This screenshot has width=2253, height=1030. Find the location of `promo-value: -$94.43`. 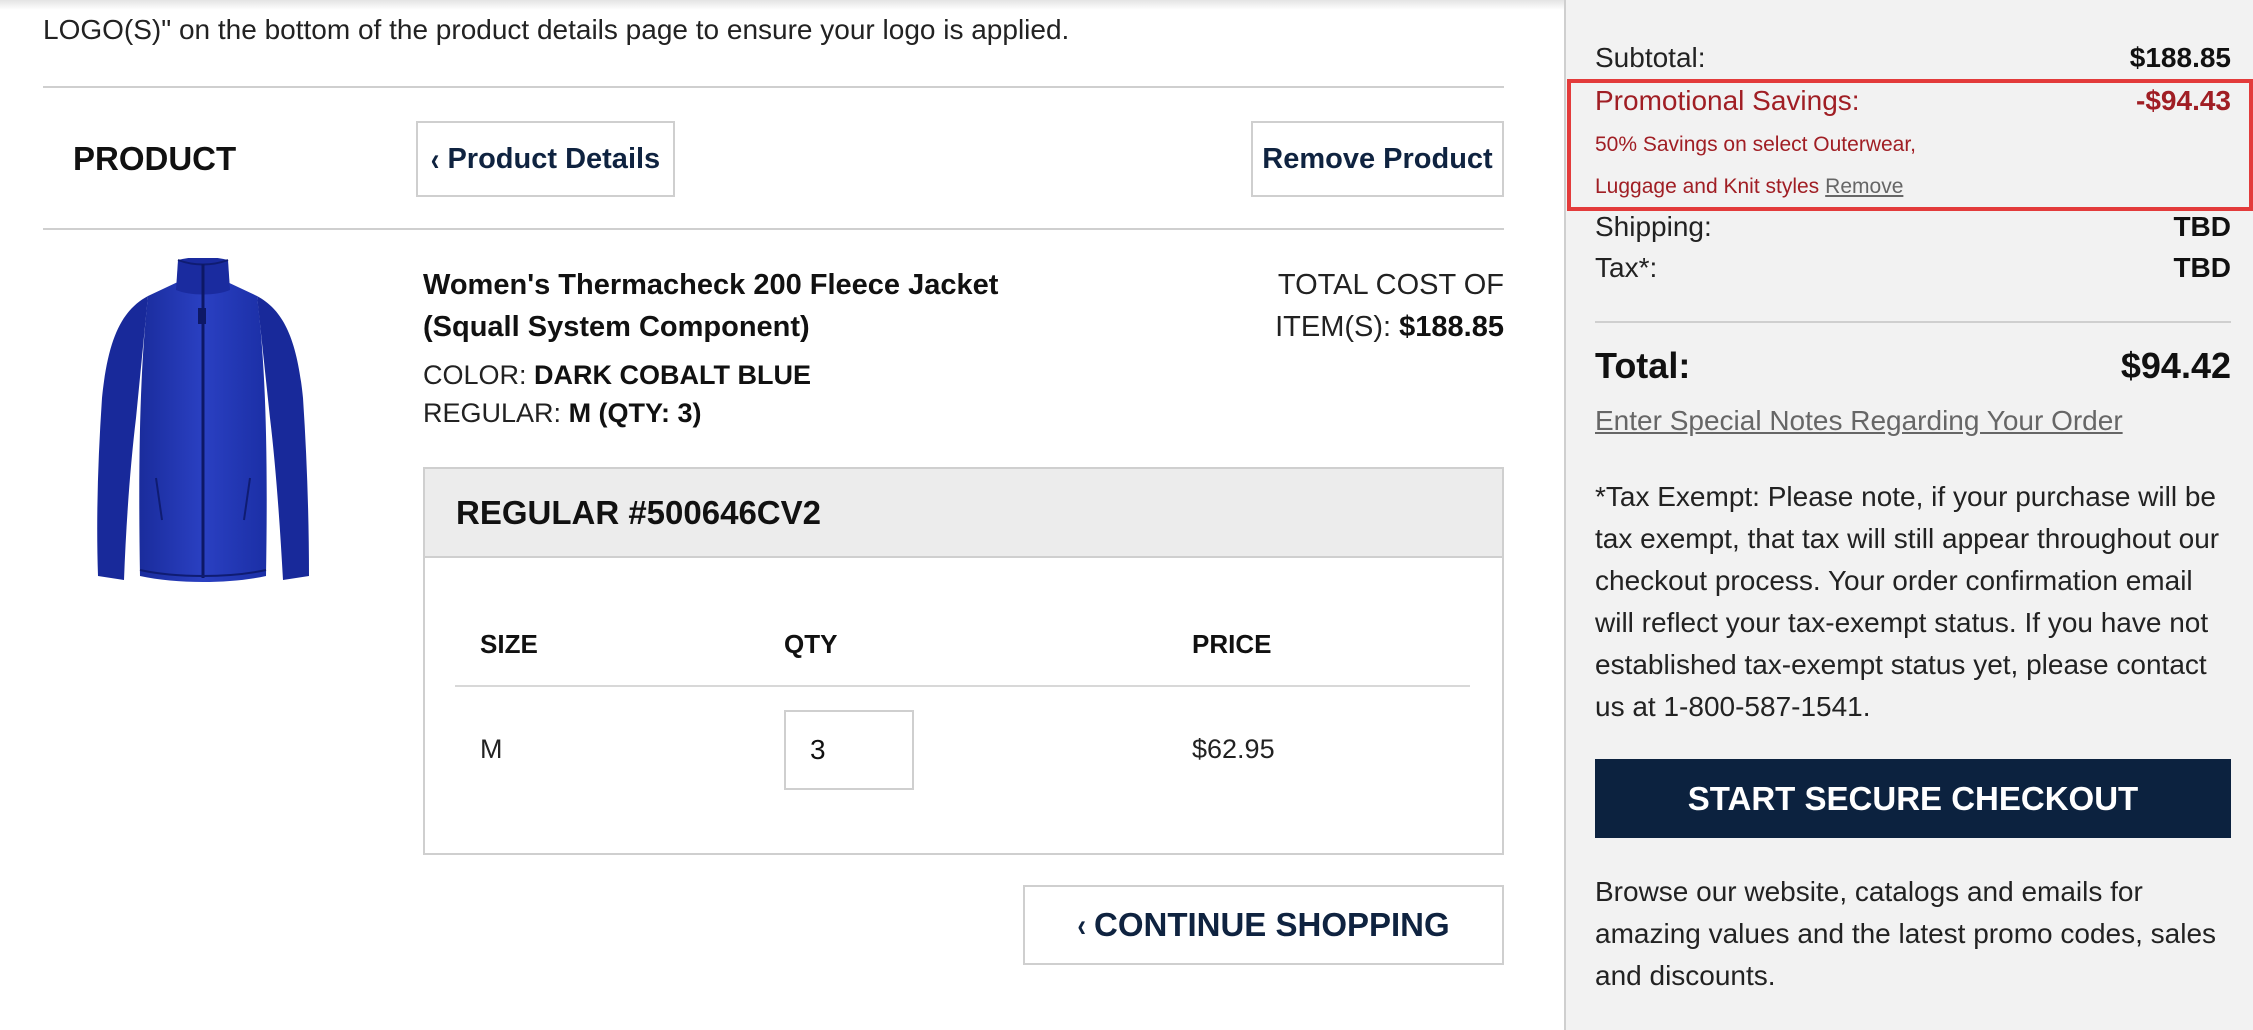

promo-value: -$94.43 is located at coordinates (2183, 100).